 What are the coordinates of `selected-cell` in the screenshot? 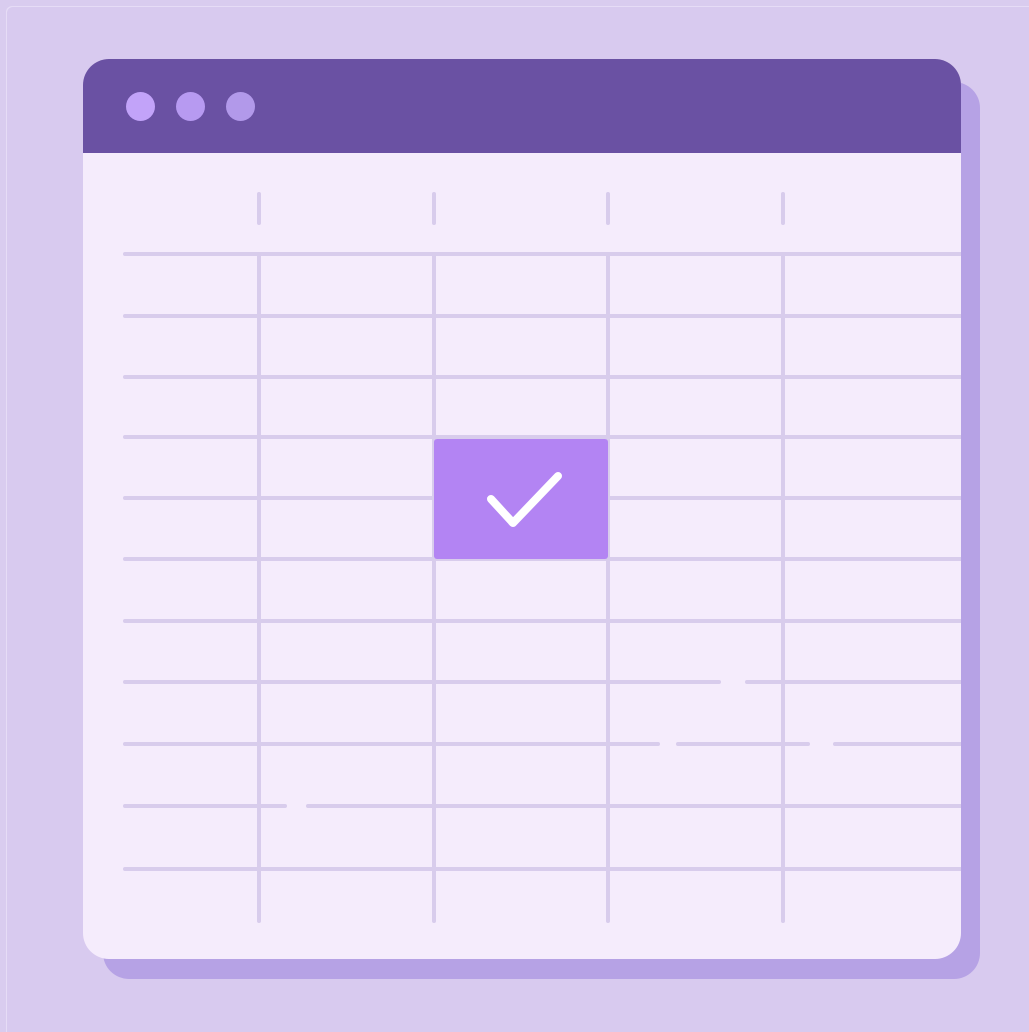 It's located at (521, 499).